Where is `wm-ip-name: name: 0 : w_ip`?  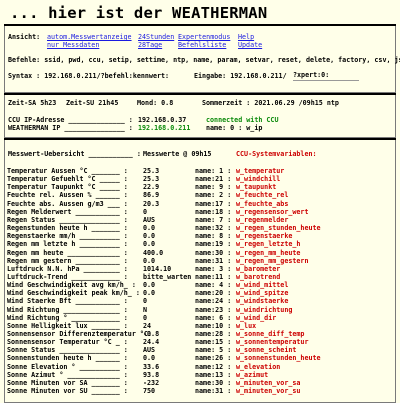 wm-ip-name: name: 0 : w_ip is located at coordinates (234, 128).